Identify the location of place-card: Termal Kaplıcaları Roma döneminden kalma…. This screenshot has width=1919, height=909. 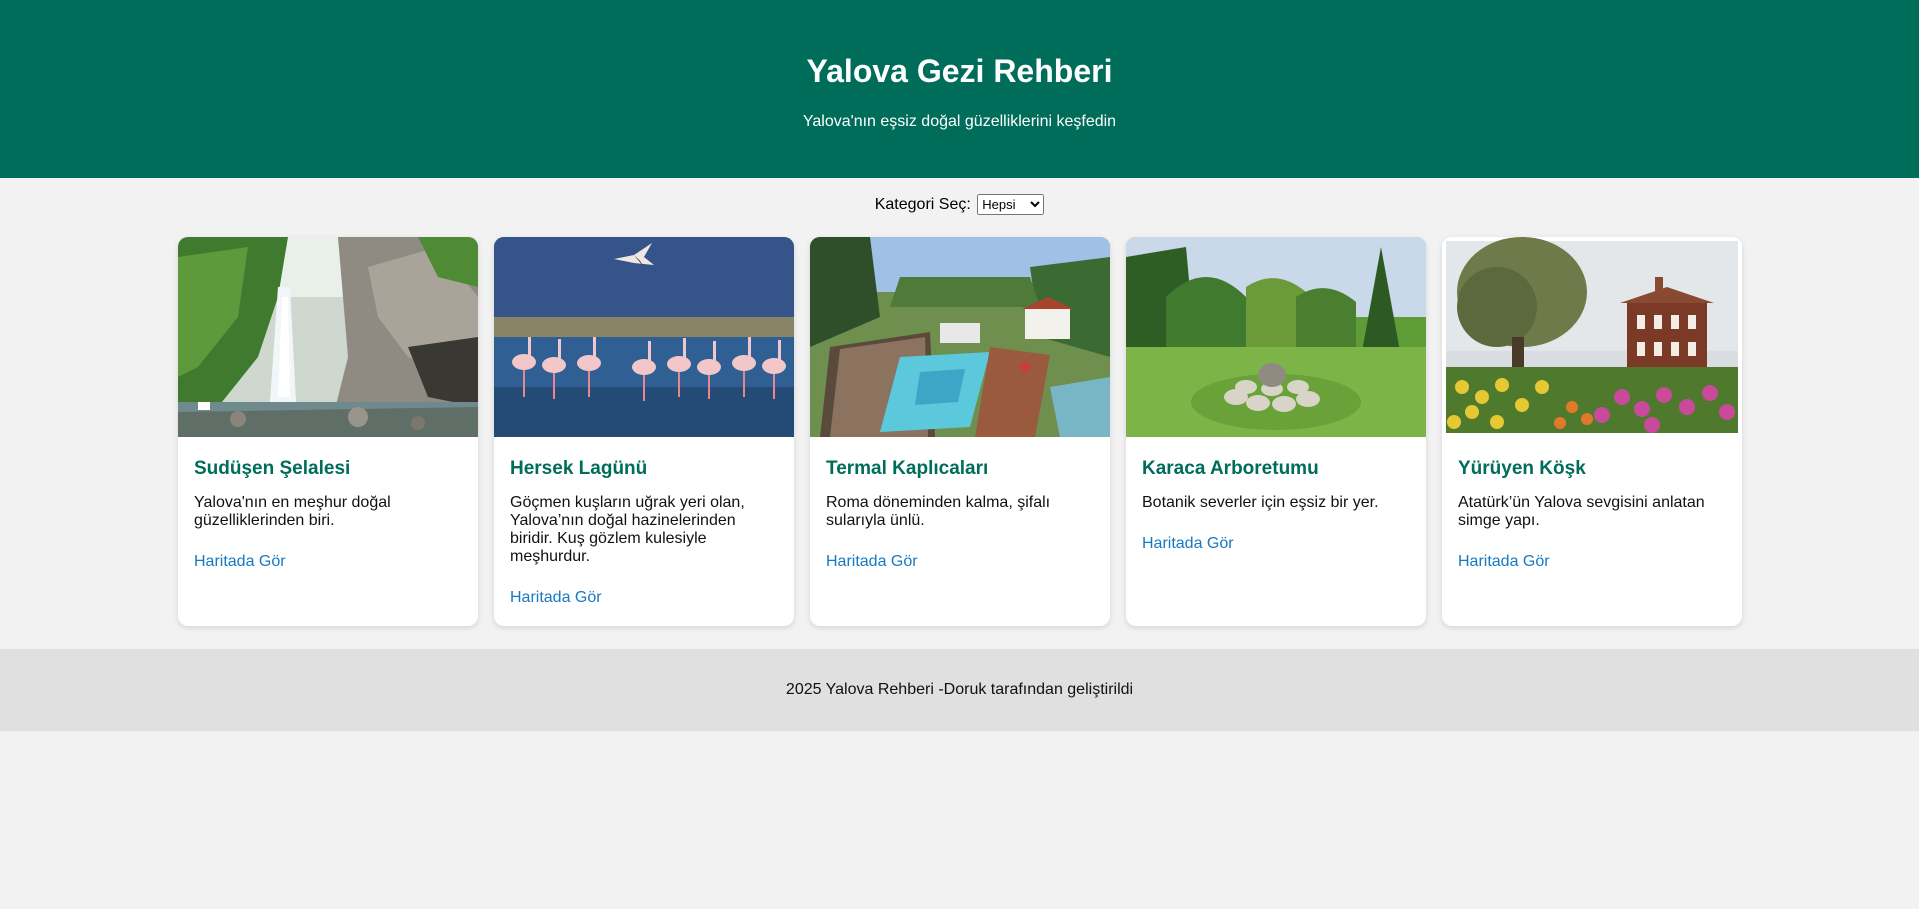
(960, 431).